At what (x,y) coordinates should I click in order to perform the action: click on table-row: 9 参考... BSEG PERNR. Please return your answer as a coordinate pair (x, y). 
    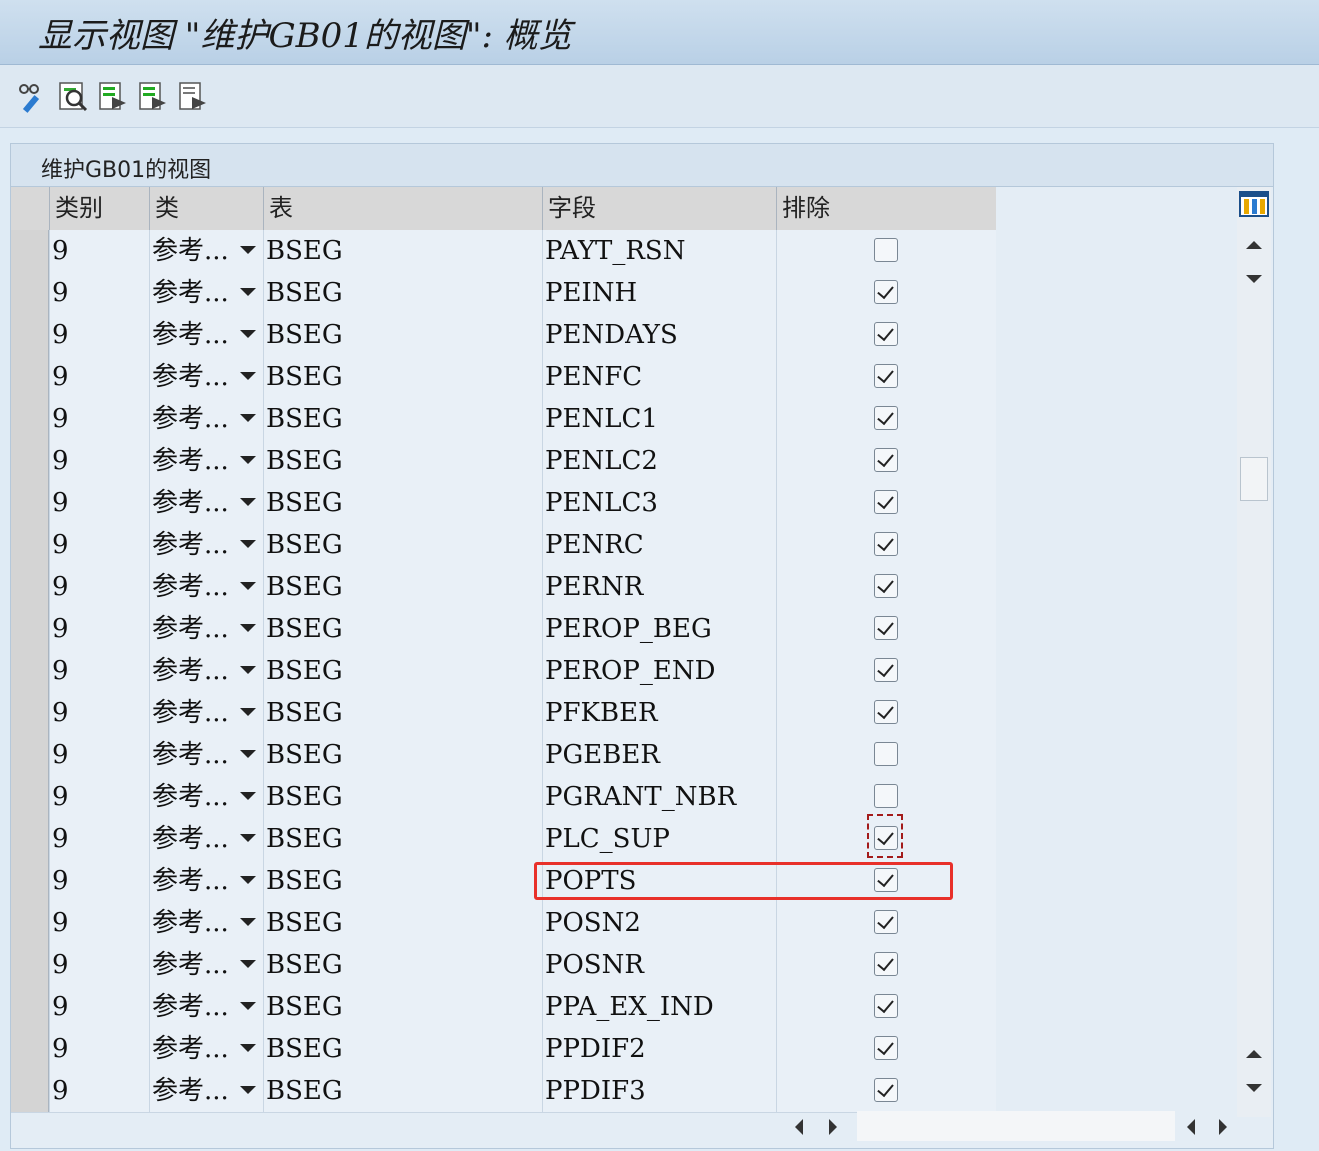
    Looking at the image, I should click on (503, 587).